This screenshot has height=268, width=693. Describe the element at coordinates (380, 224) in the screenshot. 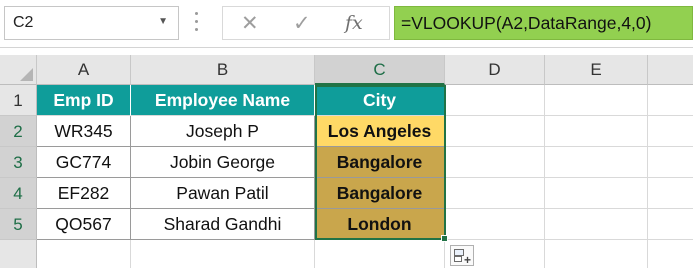

I see `table-cell-city: London` at that location.